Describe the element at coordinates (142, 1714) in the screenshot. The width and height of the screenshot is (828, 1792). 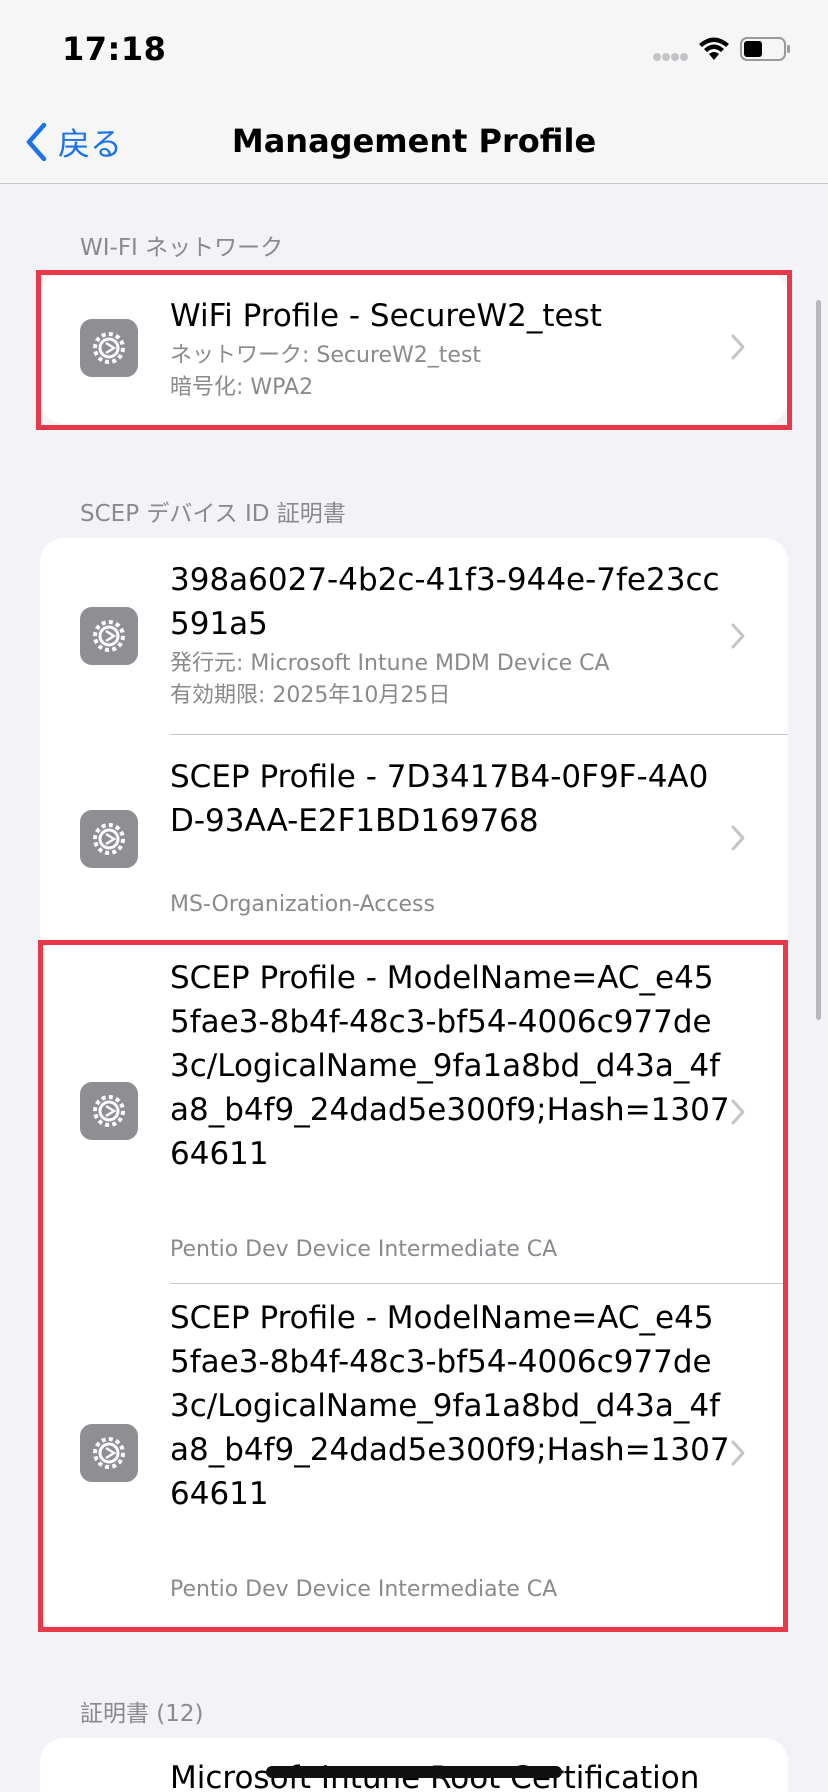
I see `section-header-certificates: 証明書 (12)` at that location.